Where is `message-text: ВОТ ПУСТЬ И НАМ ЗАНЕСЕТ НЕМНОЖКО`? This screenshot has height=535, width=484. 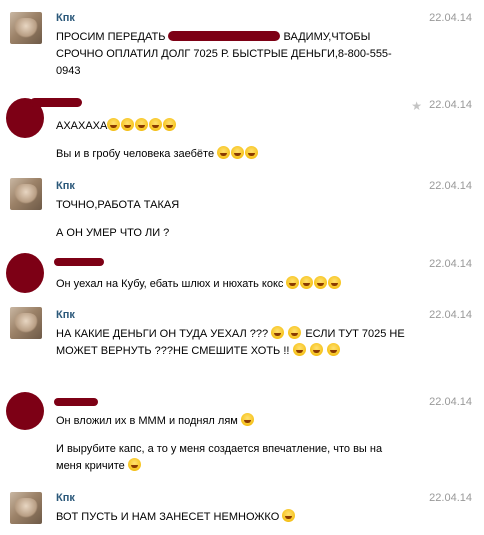
message-text: ВОТ ПУСТЬ И НАМ ЗАНЕСЕТ НЕМНОЖКО is located at coordinates (236, 517).